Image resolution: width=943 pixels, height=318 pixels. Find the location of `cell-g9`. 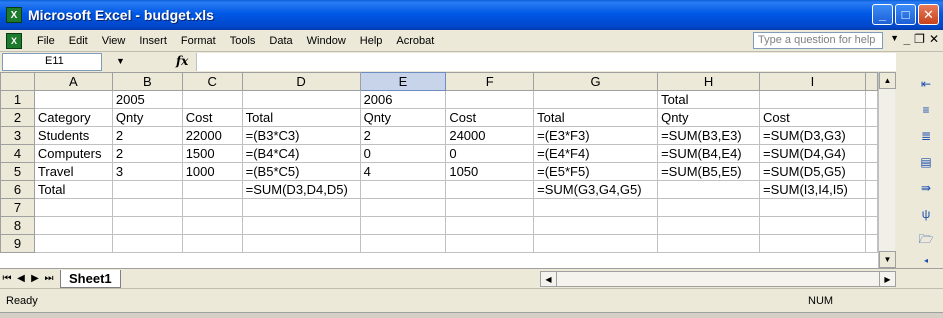

cell-g9 is located at coordinates (596, 243).